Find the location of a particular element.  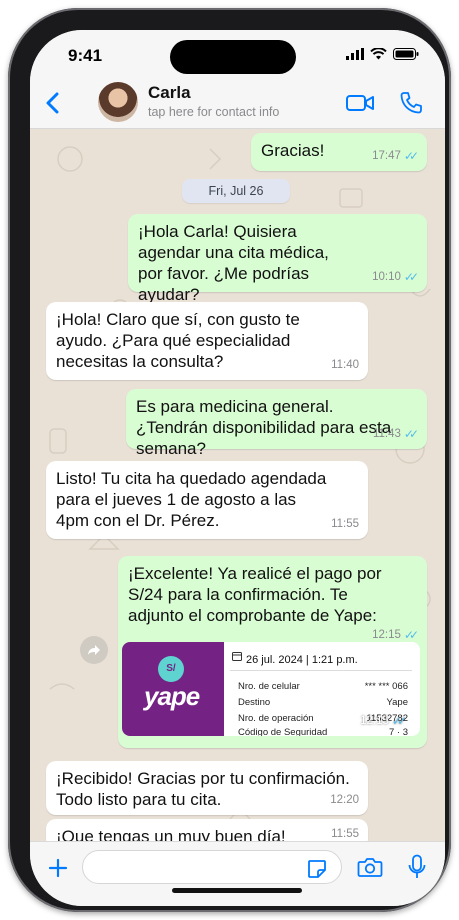

status-time: 9:41 is located at coordinates (85, 55).